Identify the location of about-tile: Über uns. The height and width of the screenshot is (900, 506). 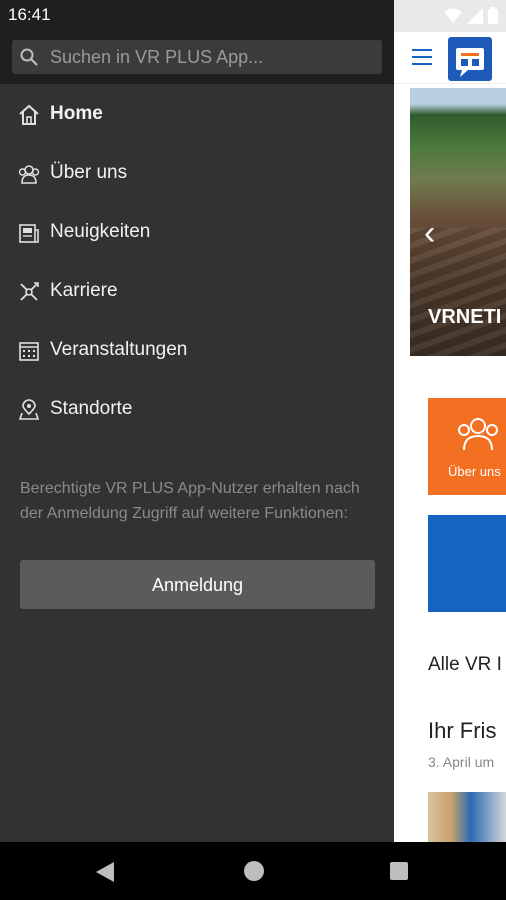
(467, 446).